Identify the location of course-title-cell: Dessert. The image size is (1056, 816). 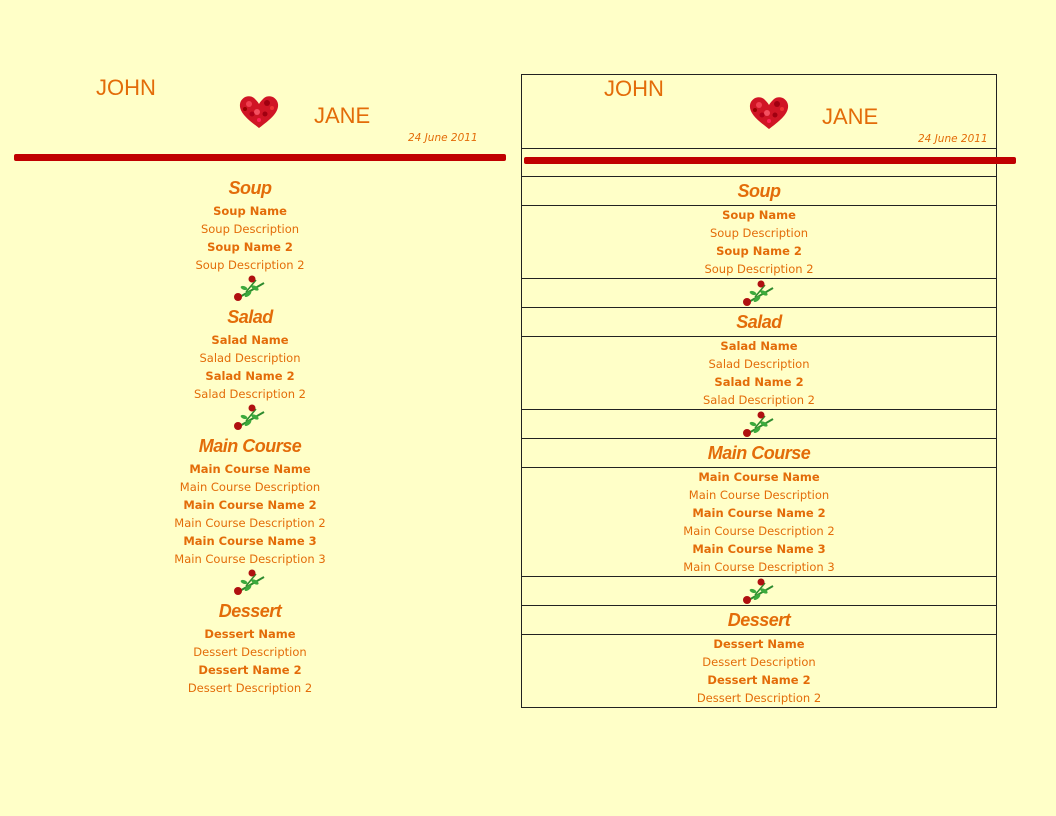
(759, 620).